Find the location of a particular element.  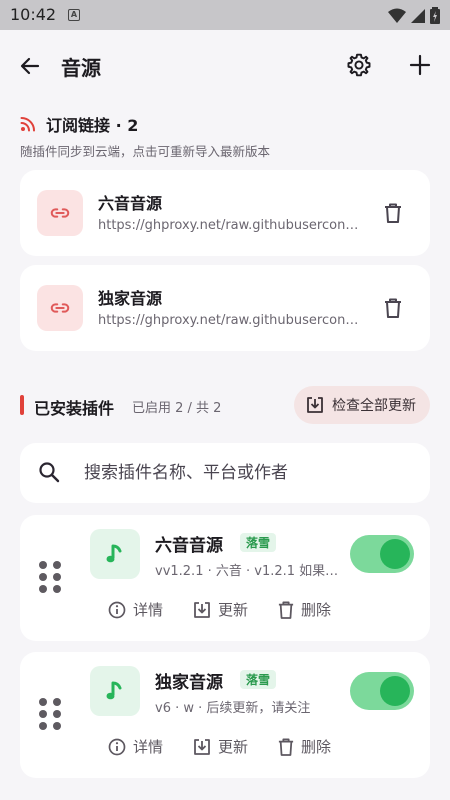

gear-icon is located at coordinates (359, 65).